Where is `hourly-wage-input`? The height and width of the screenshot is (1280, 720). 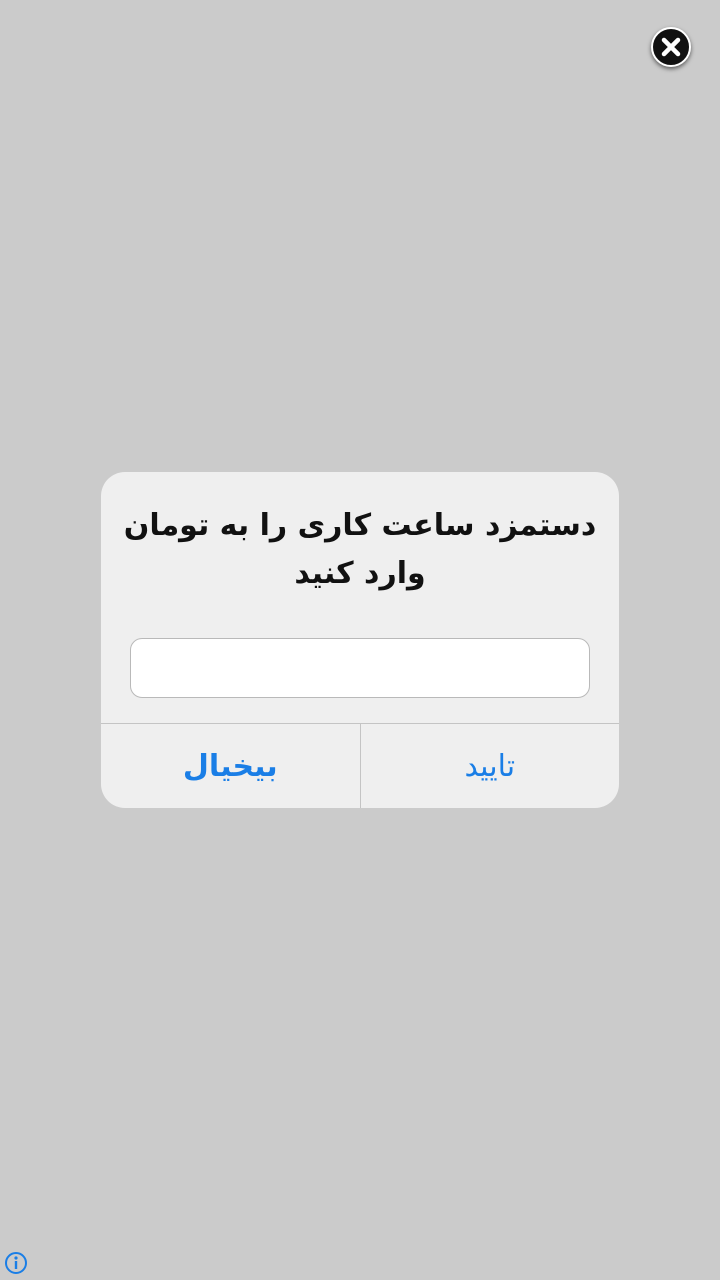 hourly-wage-input is located at coordinates (360, 668).